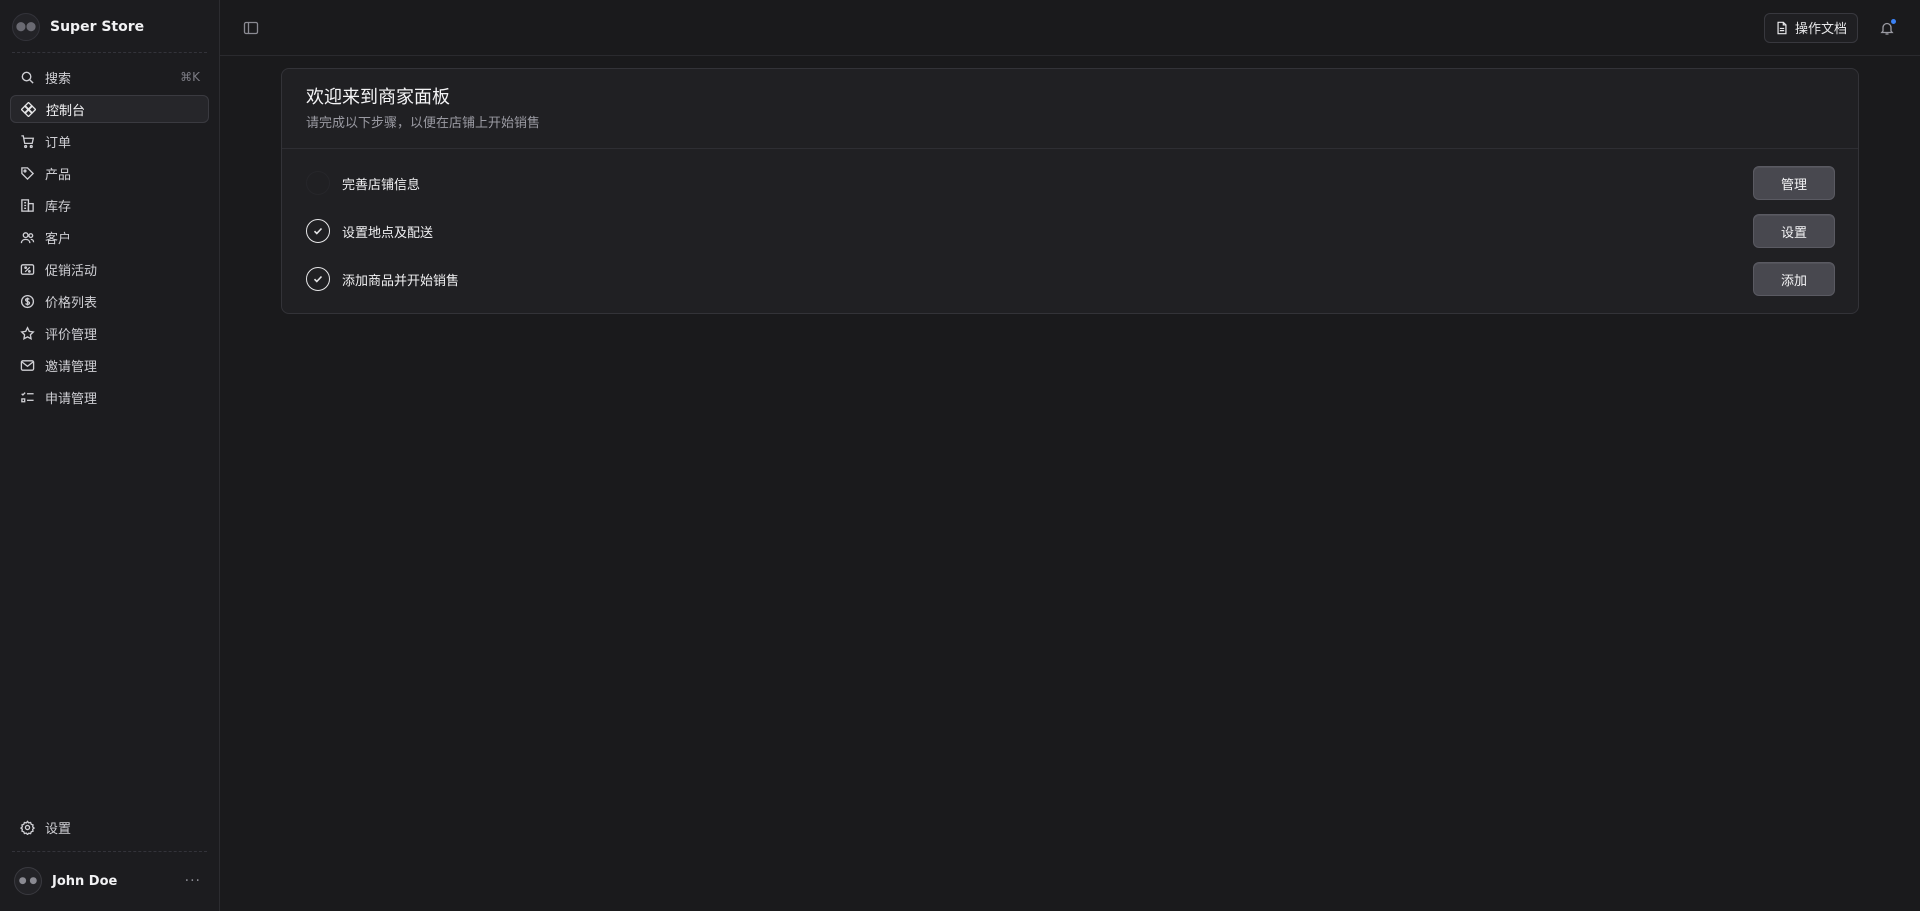 The image size is (1920, 911). What do you see at coordinates (109, 397) in the screenshot?
I see `sidebar-item-requests: 申请管理` at bounding box center [109, 397].